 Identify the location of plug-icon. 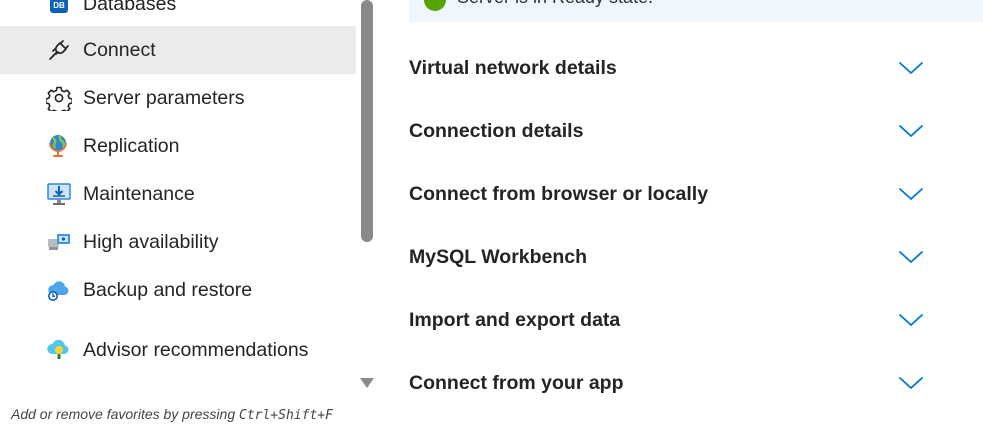
(59, 50).